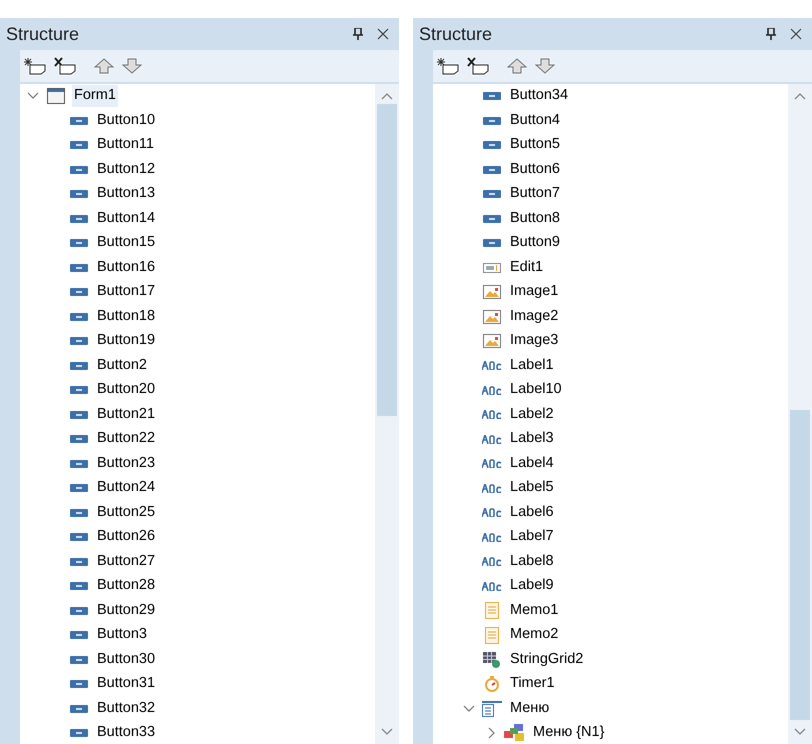 The height and width of the screenshot is (744, 812). Describe the element at coordinates (126, 513) in the screenshot. I see `tree-item: Button25` at that location.